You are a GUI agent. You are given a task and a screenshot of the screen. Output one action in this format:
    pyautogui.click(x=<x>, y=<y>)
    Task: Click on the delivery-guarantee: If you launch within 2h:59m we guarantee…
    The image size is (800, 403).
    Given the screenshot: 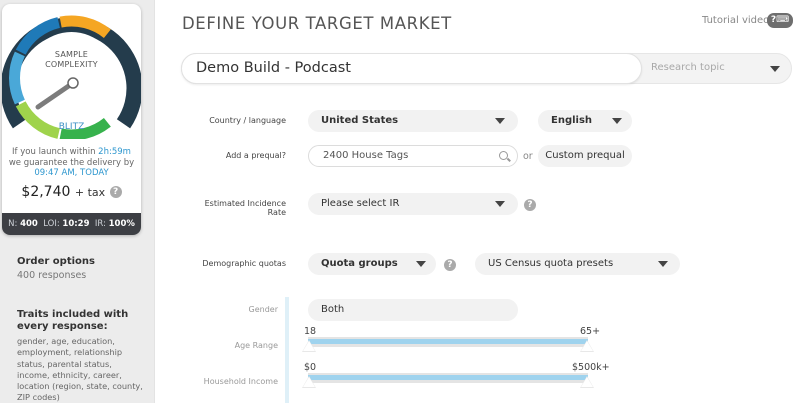 What is the action you would take?
    pyautogui.click(x=71, y=163)
    